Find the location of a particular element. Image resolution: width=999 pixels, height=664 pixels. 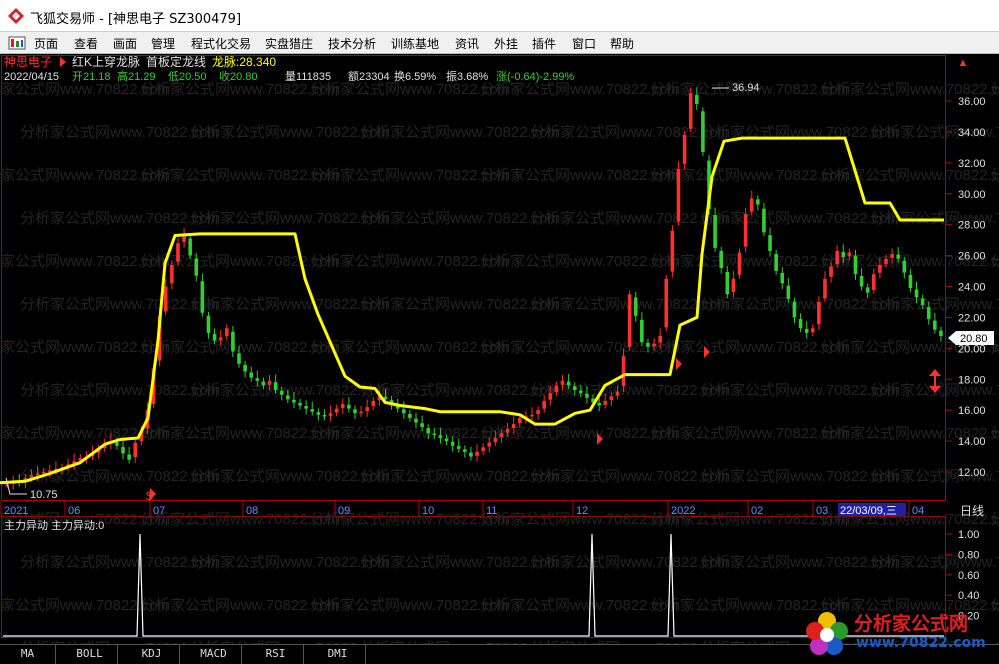

tab-boll: BOLL is located at coordinates (90, 654).